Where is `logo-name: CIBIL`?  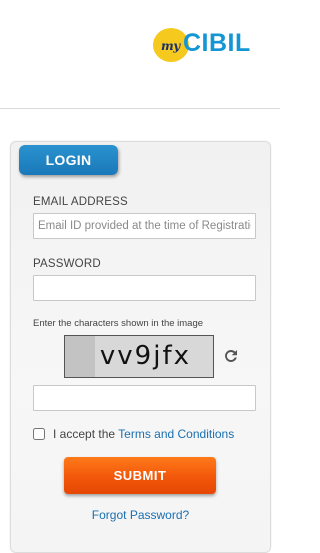 logo-name: CIBIL is located at coordinates (217, 43).